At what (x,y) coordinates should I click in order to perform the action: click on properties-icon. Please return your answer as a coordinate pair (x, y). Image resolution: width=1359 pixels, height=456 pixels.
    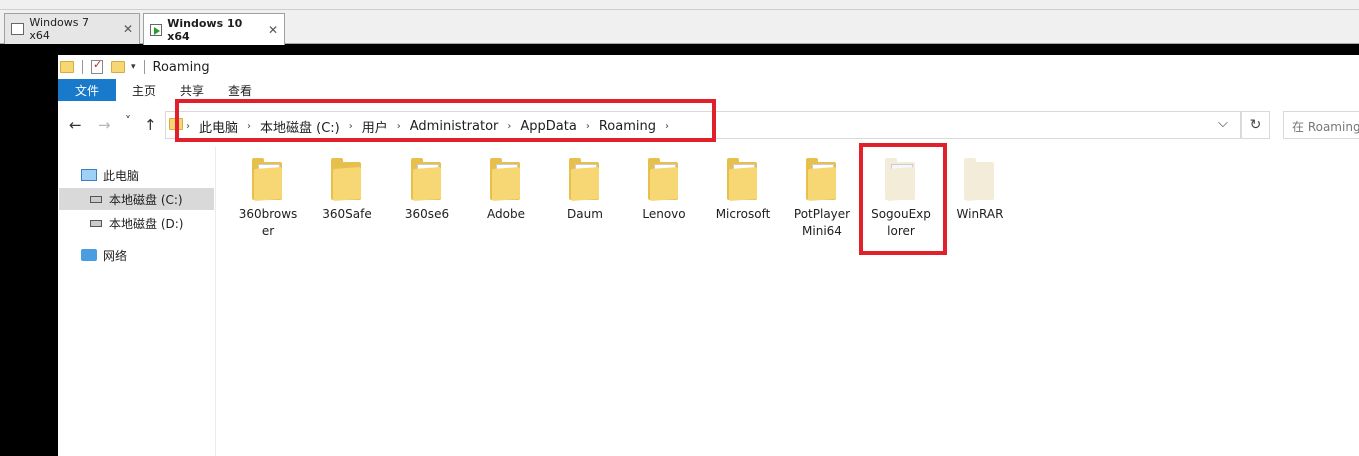
    Looking at the image, I should click on (97, 66).